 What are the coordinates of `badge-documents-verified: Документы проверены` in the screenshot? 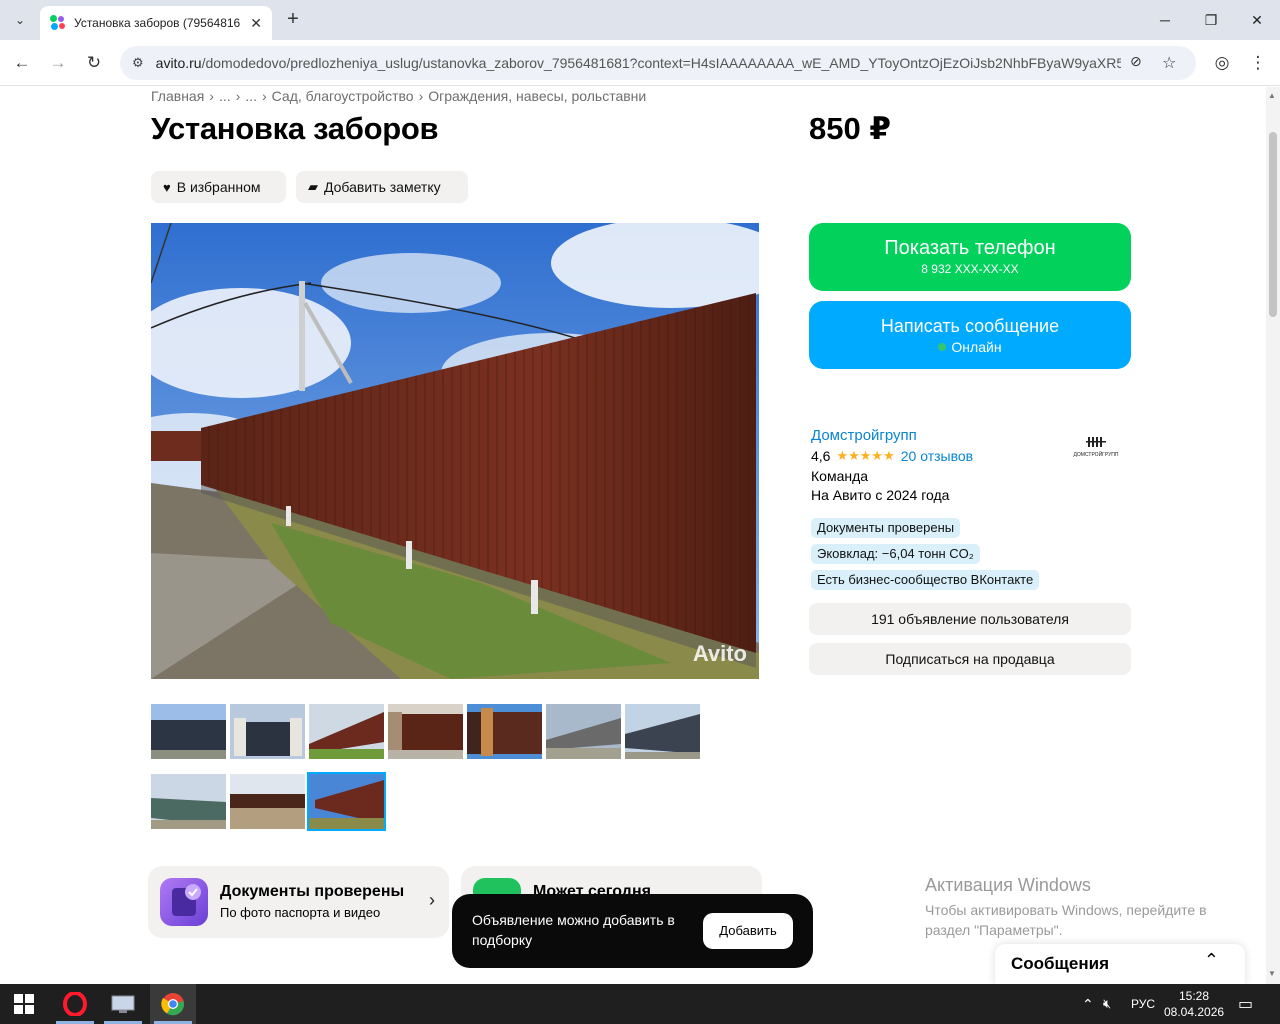 It's located at (886, 528).